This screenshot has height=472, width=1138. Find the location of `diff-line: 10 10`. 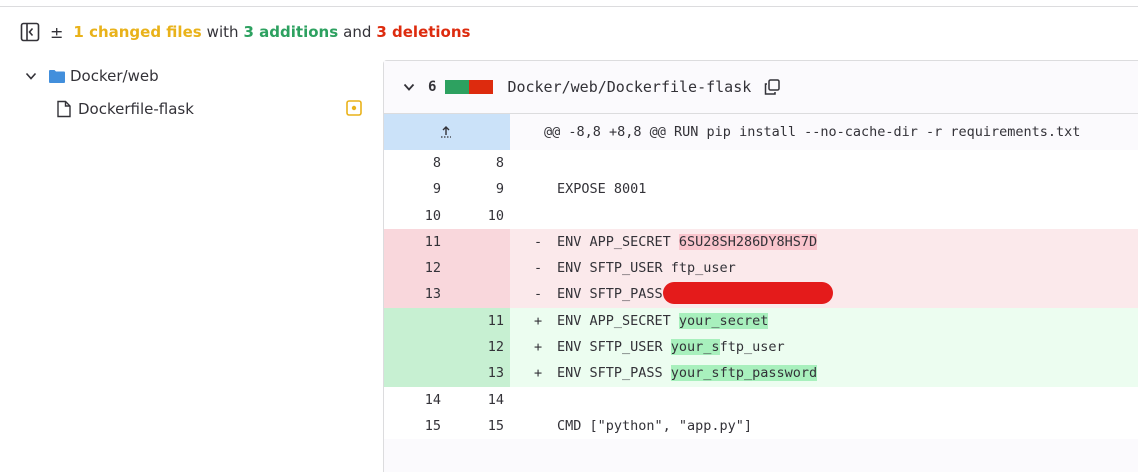

diff-line: 10 10 is located at coordinates (761, 215).